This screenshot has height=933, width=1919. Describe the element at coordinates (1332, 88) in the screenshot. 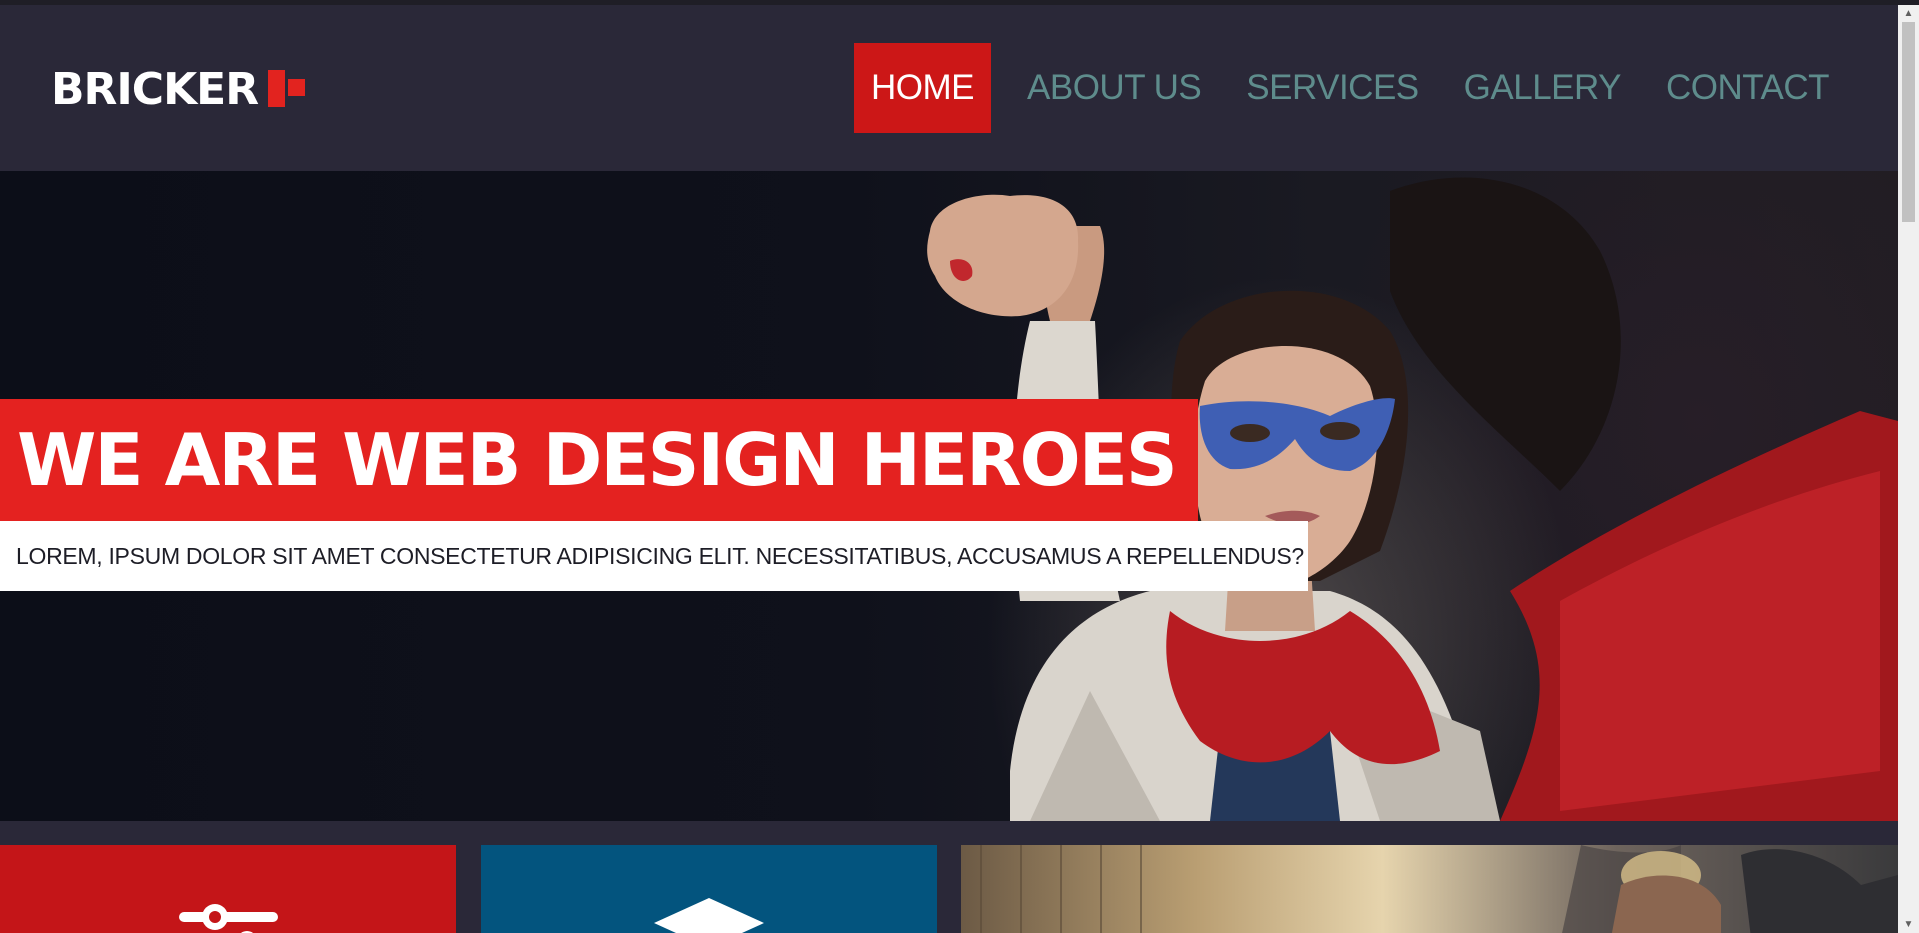

I see `nav-services: SERVICES` at that location.